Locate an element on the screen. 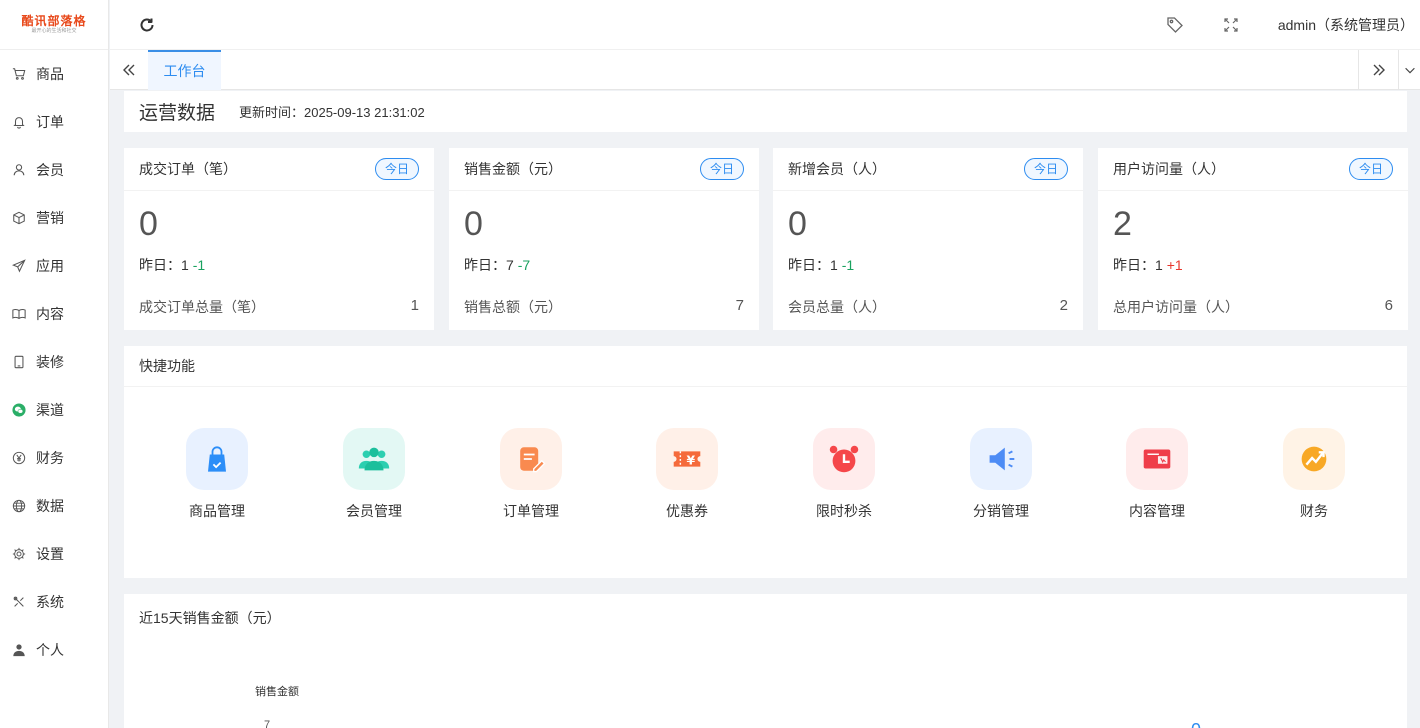 The image size is (1420, 728). quick-item-label: 分销管理 is located at coordinates (1001, 511).